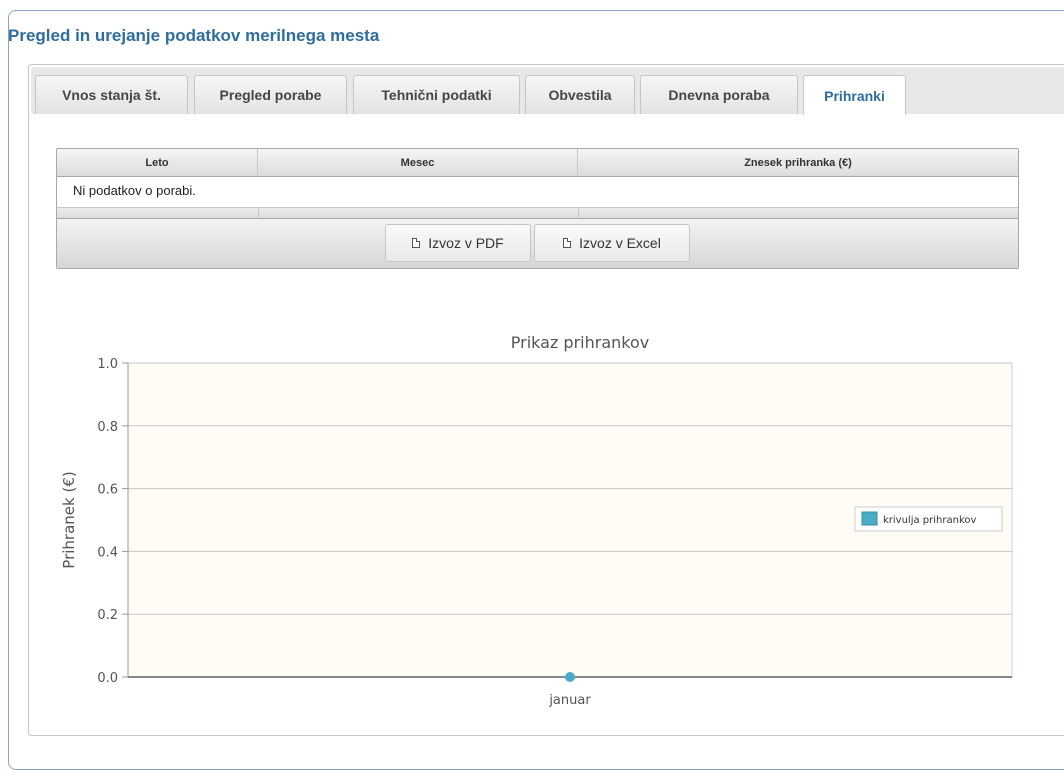  I want to click on empty-message: Ni podatkov o porabi., so click(134, 190).